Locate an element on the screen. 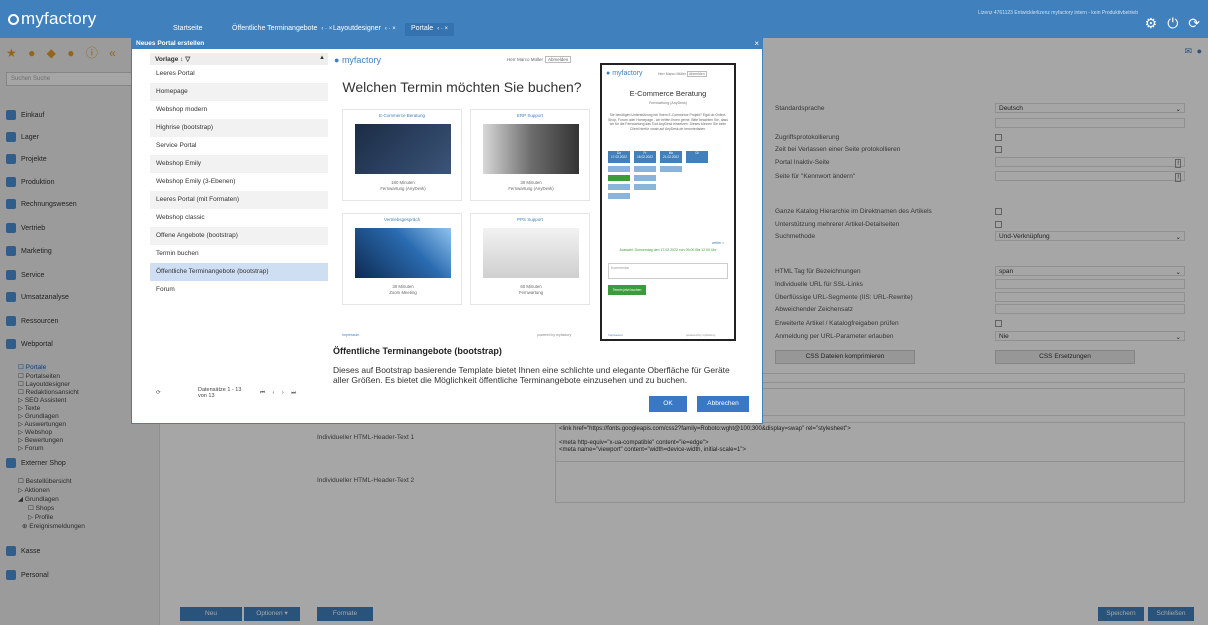 This screenshot has width=1208, height=625. template-row: Forum is located at coordinates (239, 290).